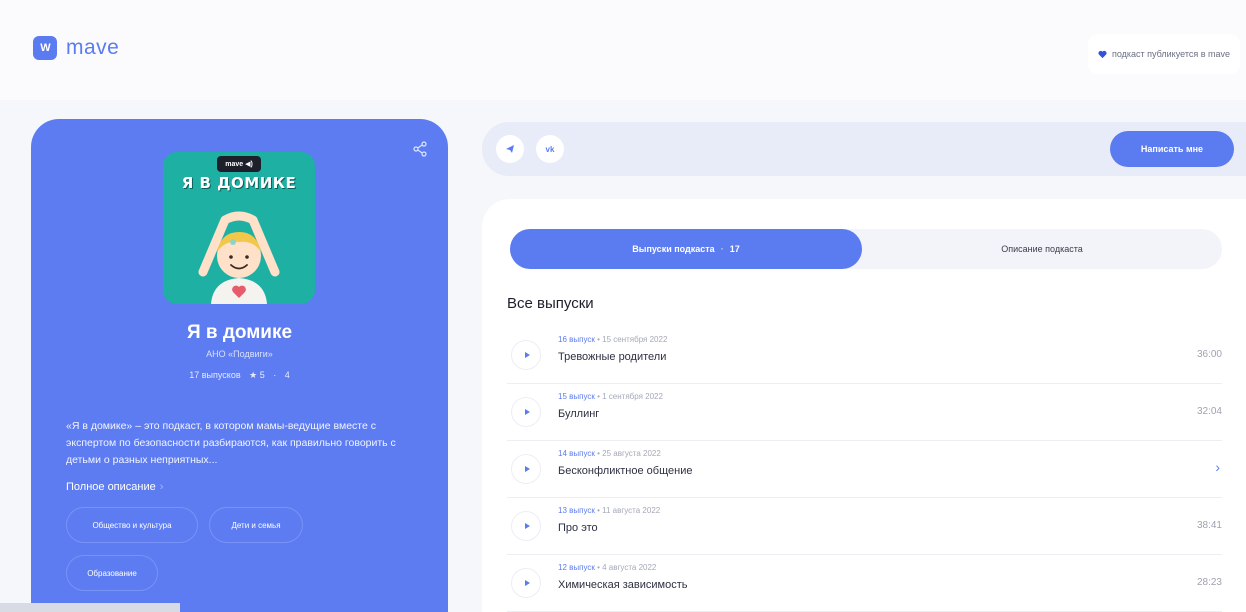 This screenshot has height=612, width=1246. What do you see at coordinates (1209, 354) in the screenshot?
I see `episode-duration: 36:00` at bounding box center [1209, 354].